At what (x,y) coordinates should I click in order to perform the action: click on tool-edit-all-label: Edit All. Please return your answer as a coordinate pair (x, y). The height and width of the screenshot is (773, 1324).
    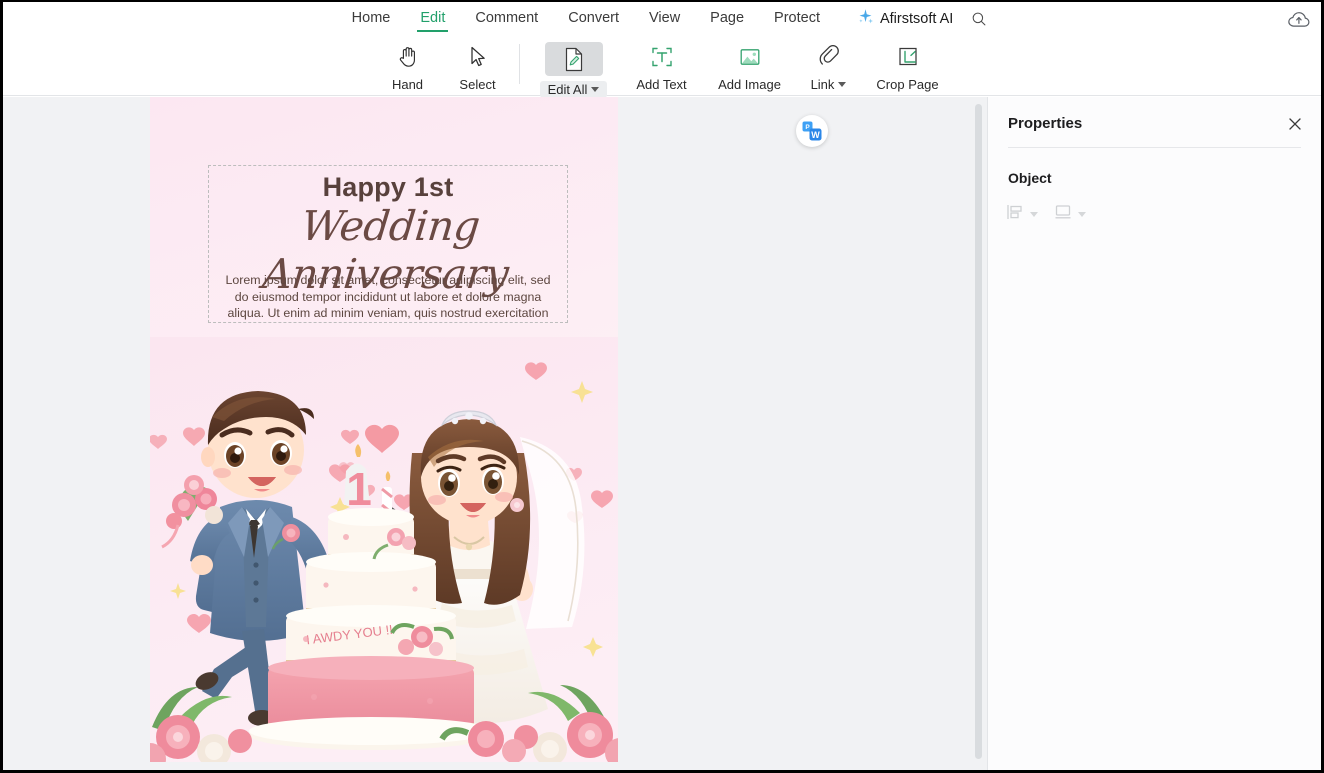
    Looking at the image, I should click on (573, 89).